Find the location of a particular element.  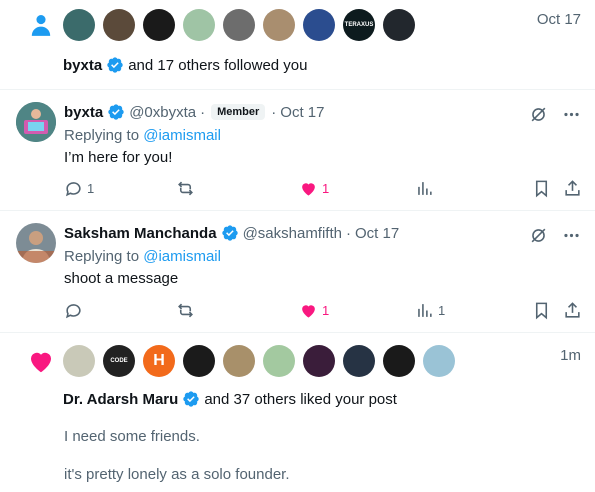

avatar: CODE is located at coordinates (119, 361).